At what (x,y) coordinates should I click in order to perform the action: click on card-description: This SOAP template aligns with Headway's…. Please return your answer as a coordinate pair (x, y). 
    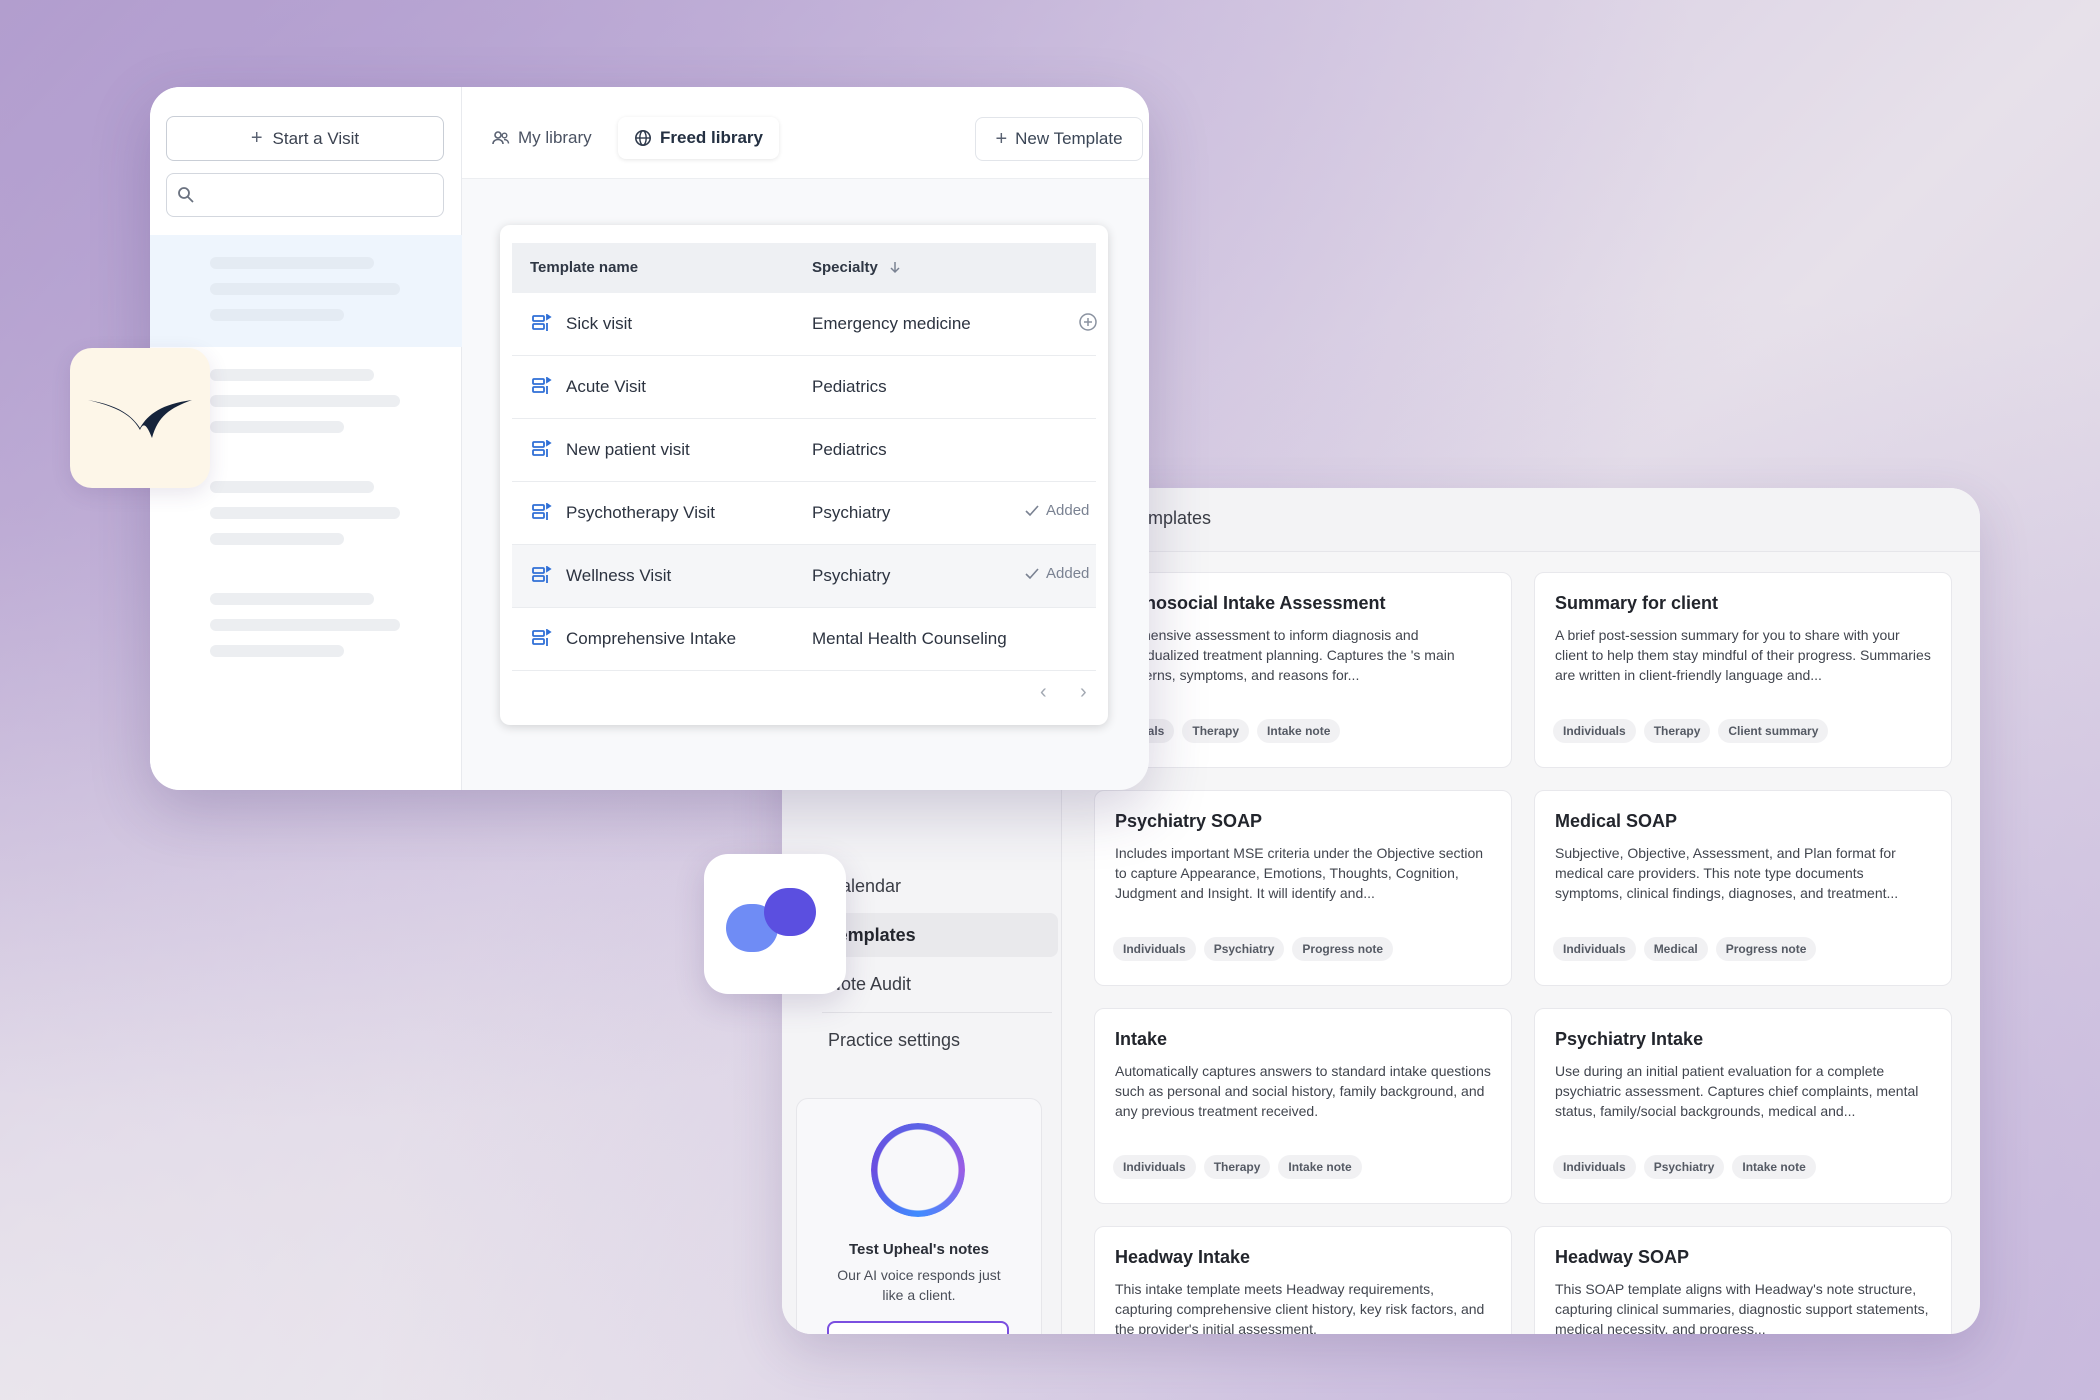
    Looking at the image, I should click on (1742, 1307).